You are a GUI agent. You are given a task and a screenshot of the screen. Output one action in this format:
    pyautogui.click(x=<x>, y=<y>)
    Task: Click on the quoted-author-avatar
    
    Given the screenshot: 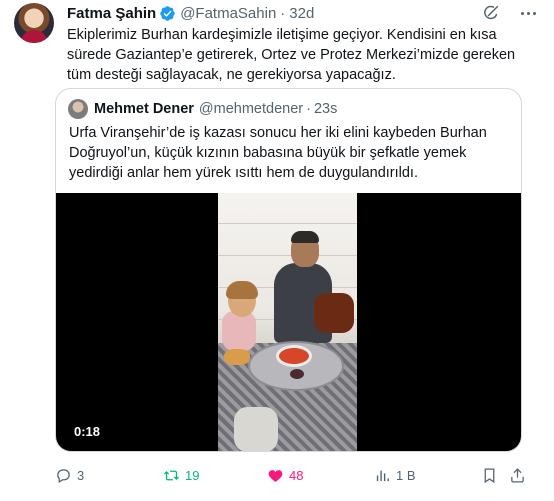 What is the action you would take?
    pyautogui.click(x=78, y=109)
    